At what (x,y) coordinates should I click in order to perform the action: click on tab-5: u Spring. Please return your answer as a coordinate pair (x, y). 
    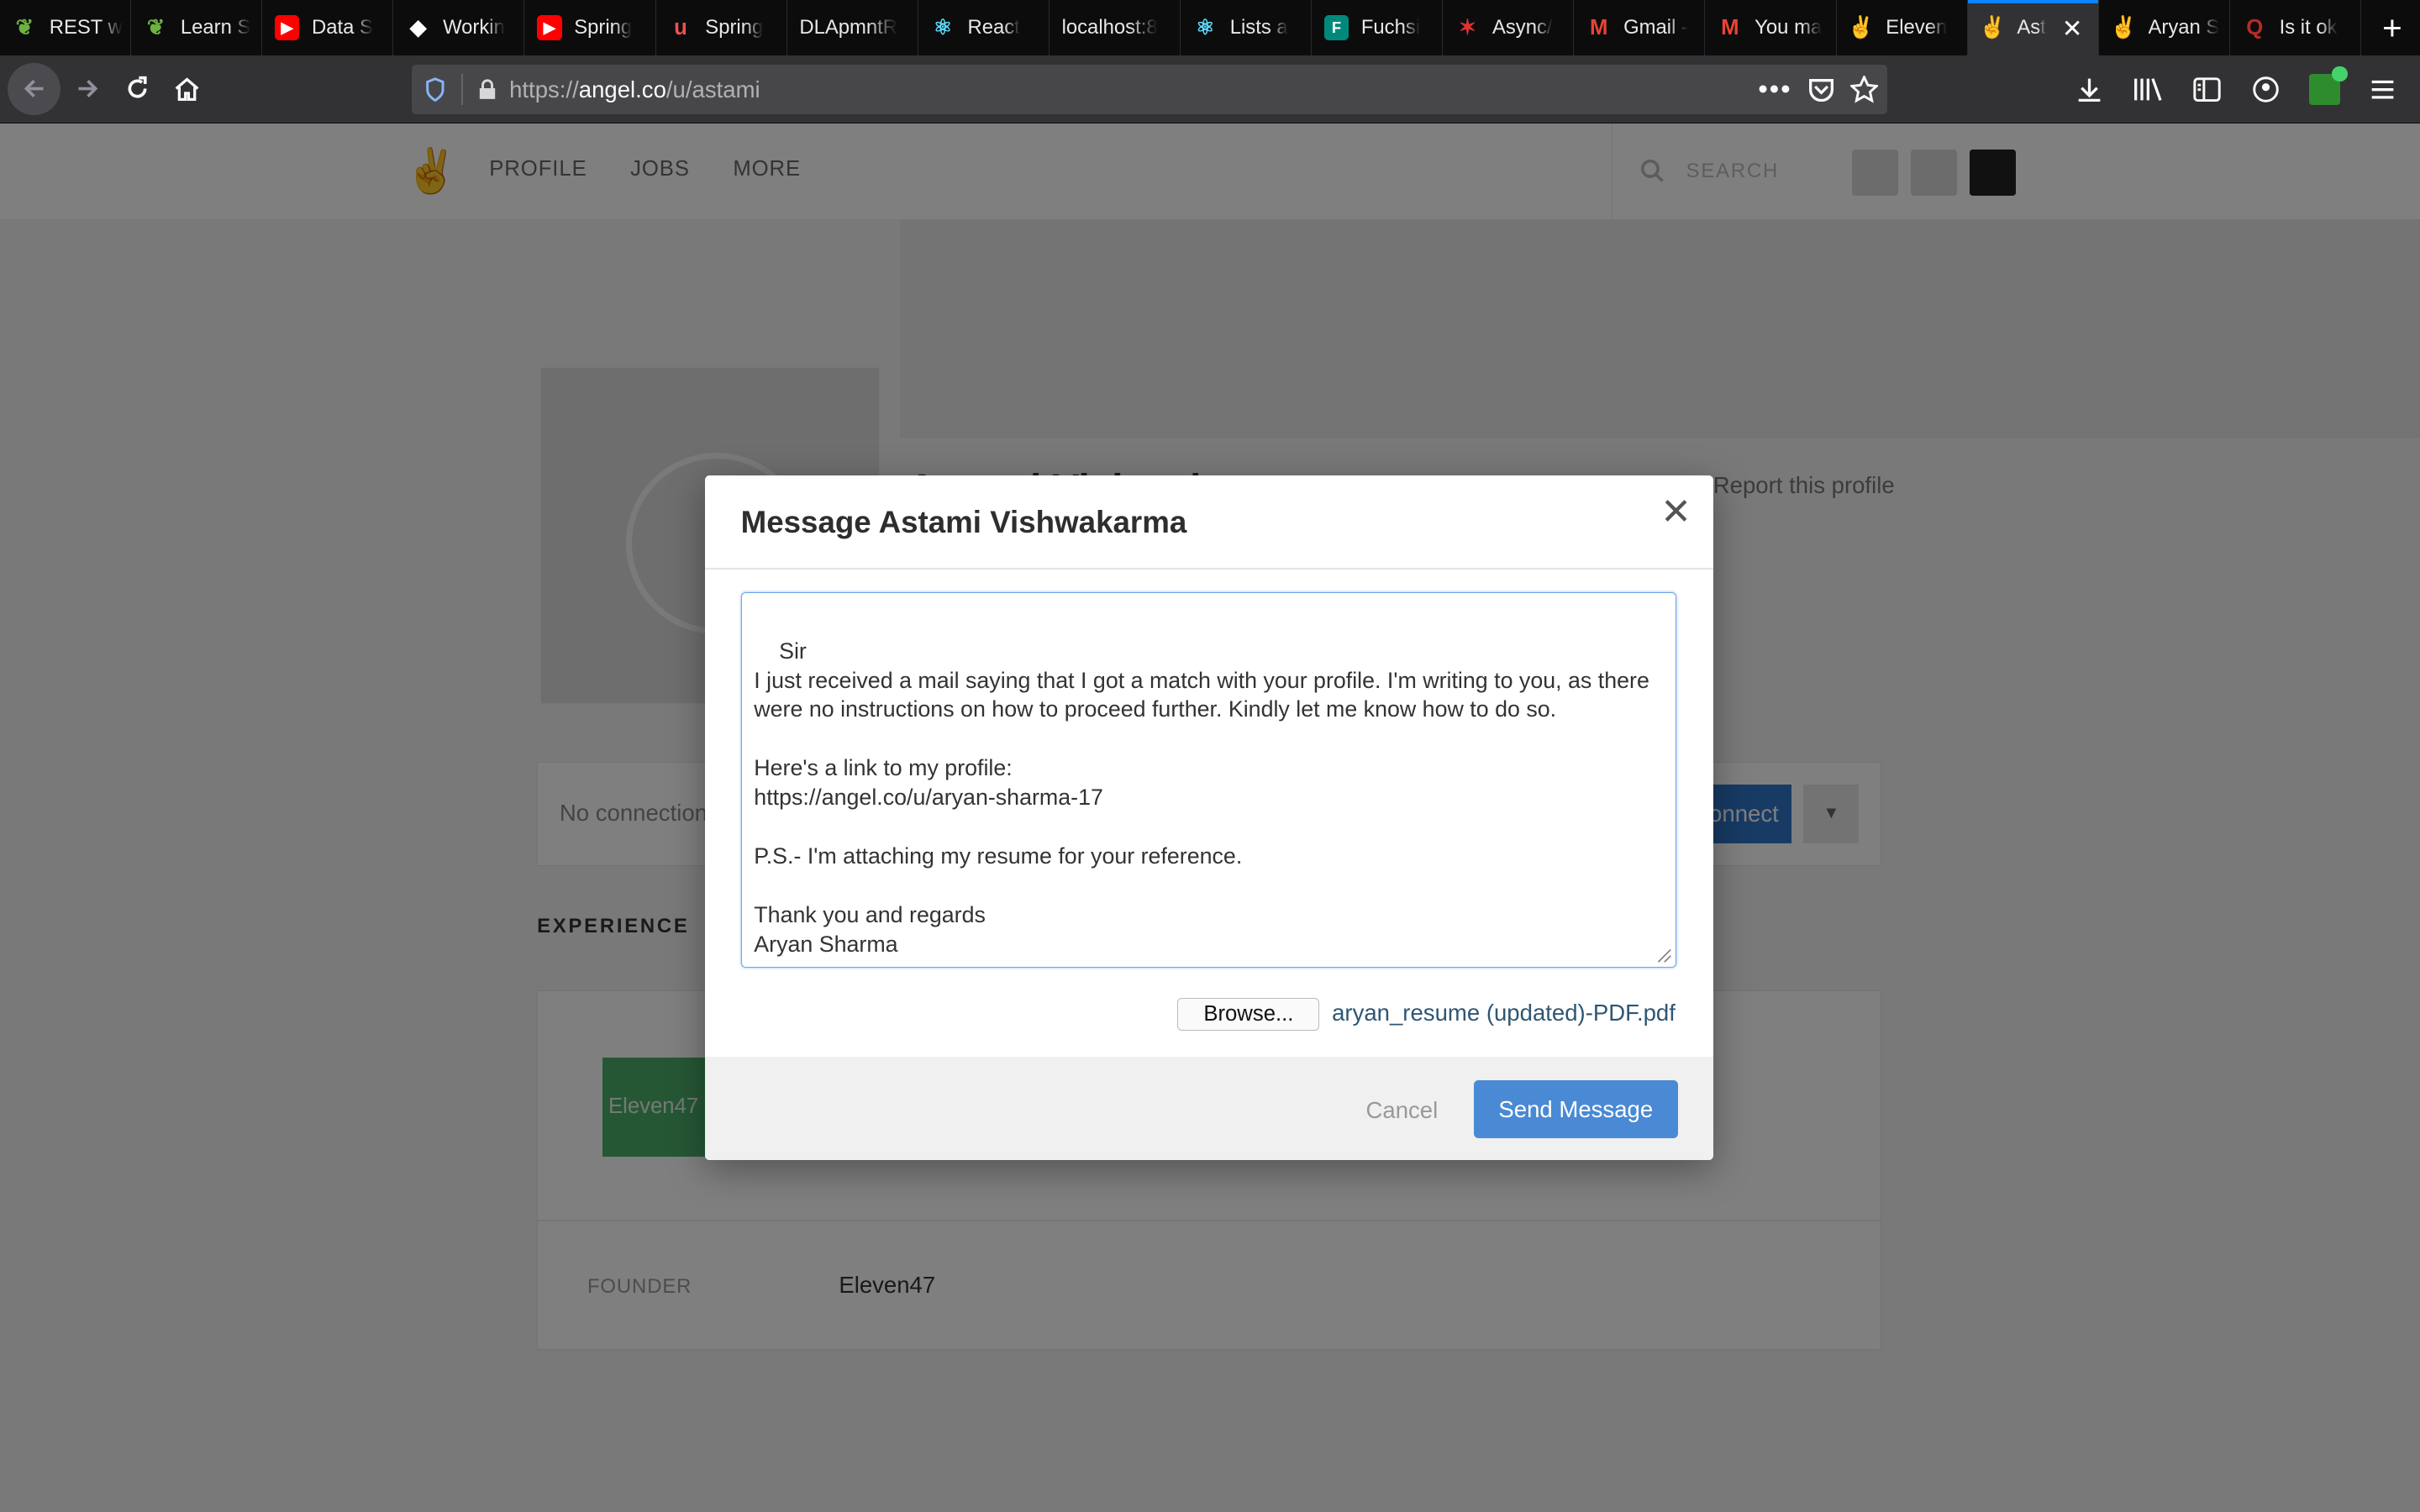
    Looking at the image, I should click on (721, 28).